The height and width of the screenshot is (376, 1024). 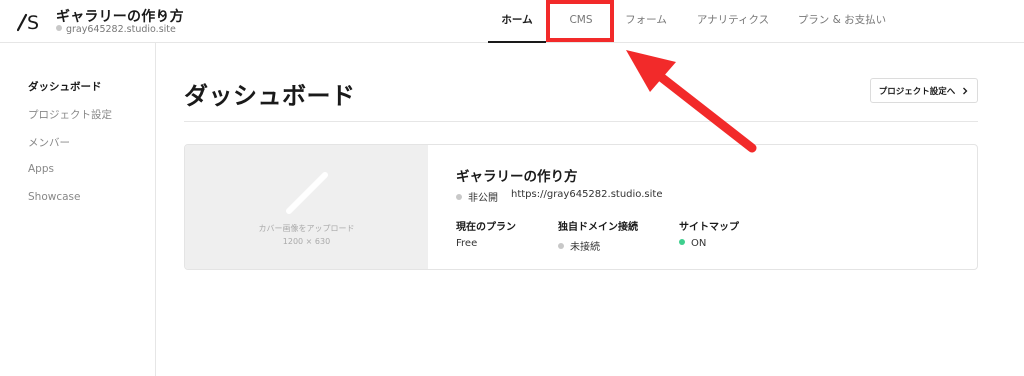 What do you see at coordinates (561, 246) in the screenshot?
I see `domain-status-dot` at bounding box center [561, 246].